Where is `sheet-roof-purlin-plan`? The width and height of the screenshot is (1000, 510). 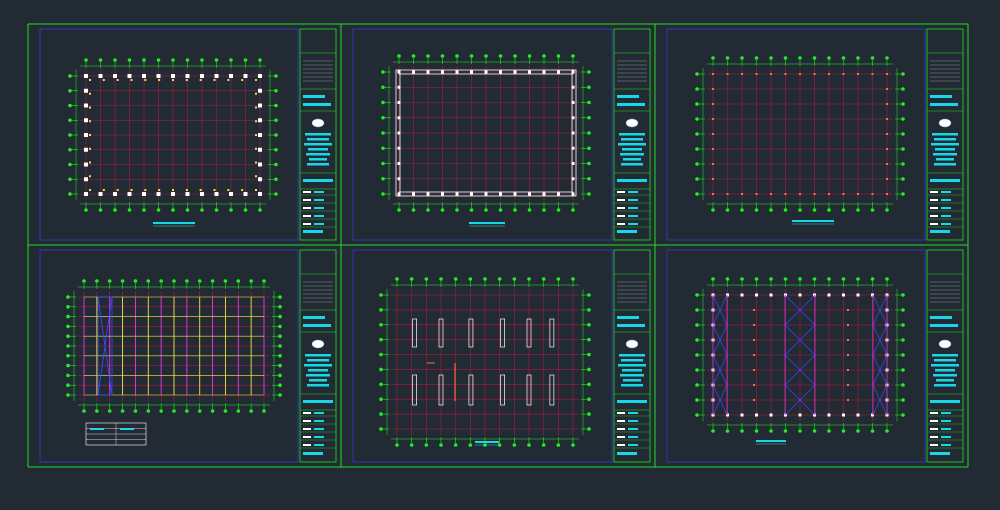
sheet-roof-purlin-plan is located at coordinates (188, 356).